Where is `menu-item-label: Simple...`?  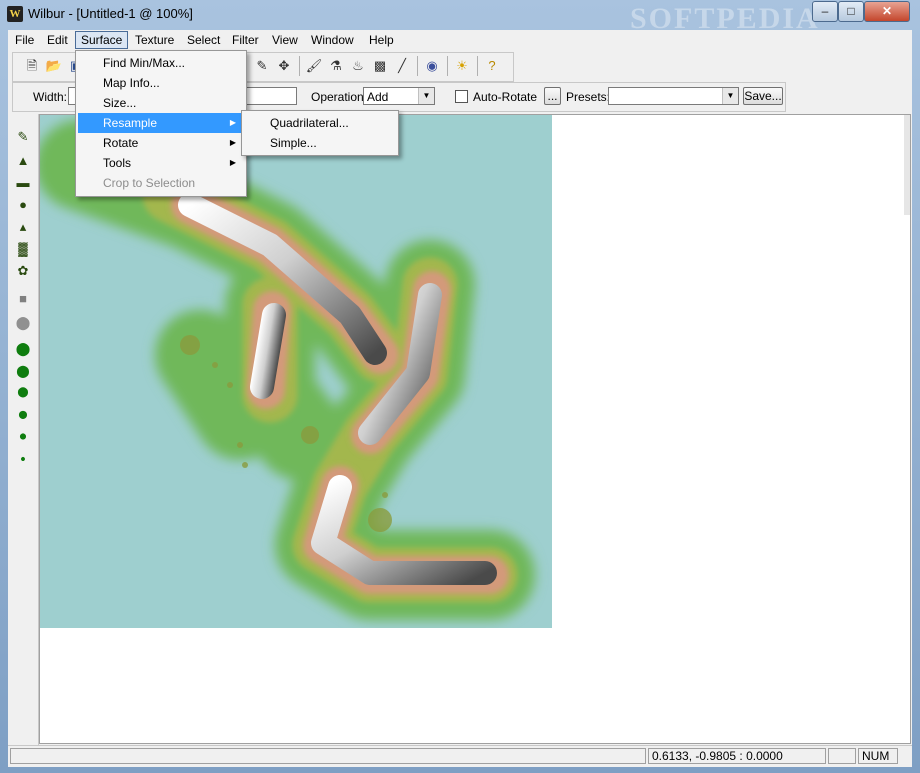
menu-item-label: Simple... is located at coordinates (293, 143).